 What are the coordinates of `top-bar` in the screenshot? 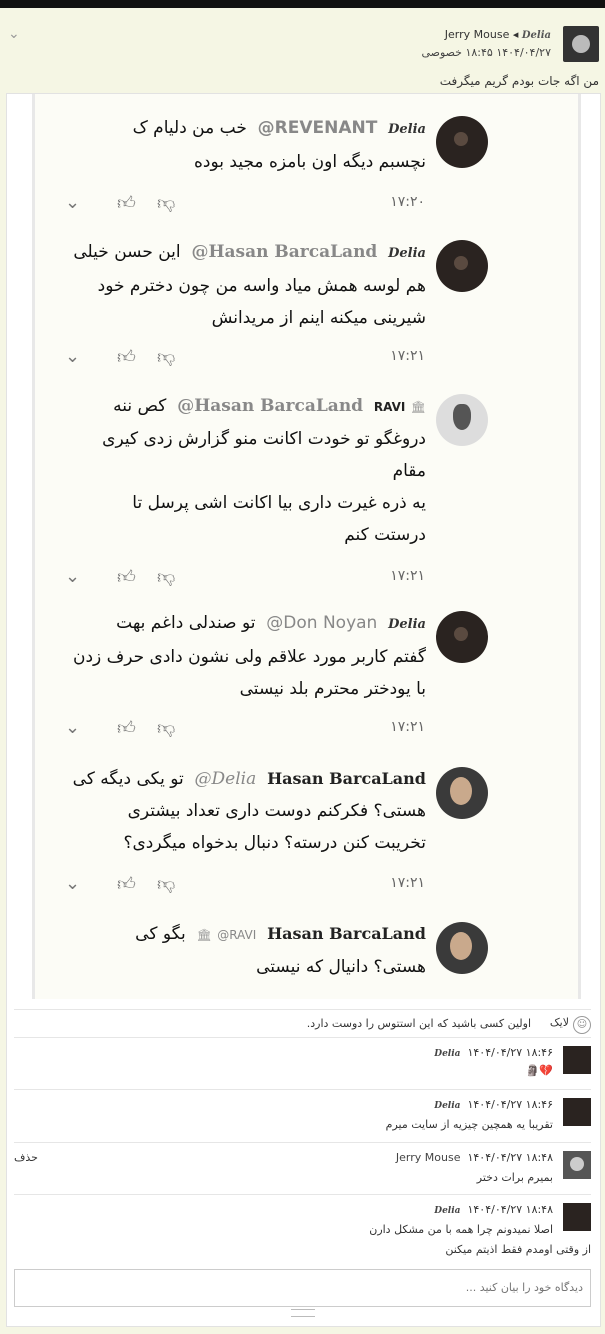 It's located at (302, 4).